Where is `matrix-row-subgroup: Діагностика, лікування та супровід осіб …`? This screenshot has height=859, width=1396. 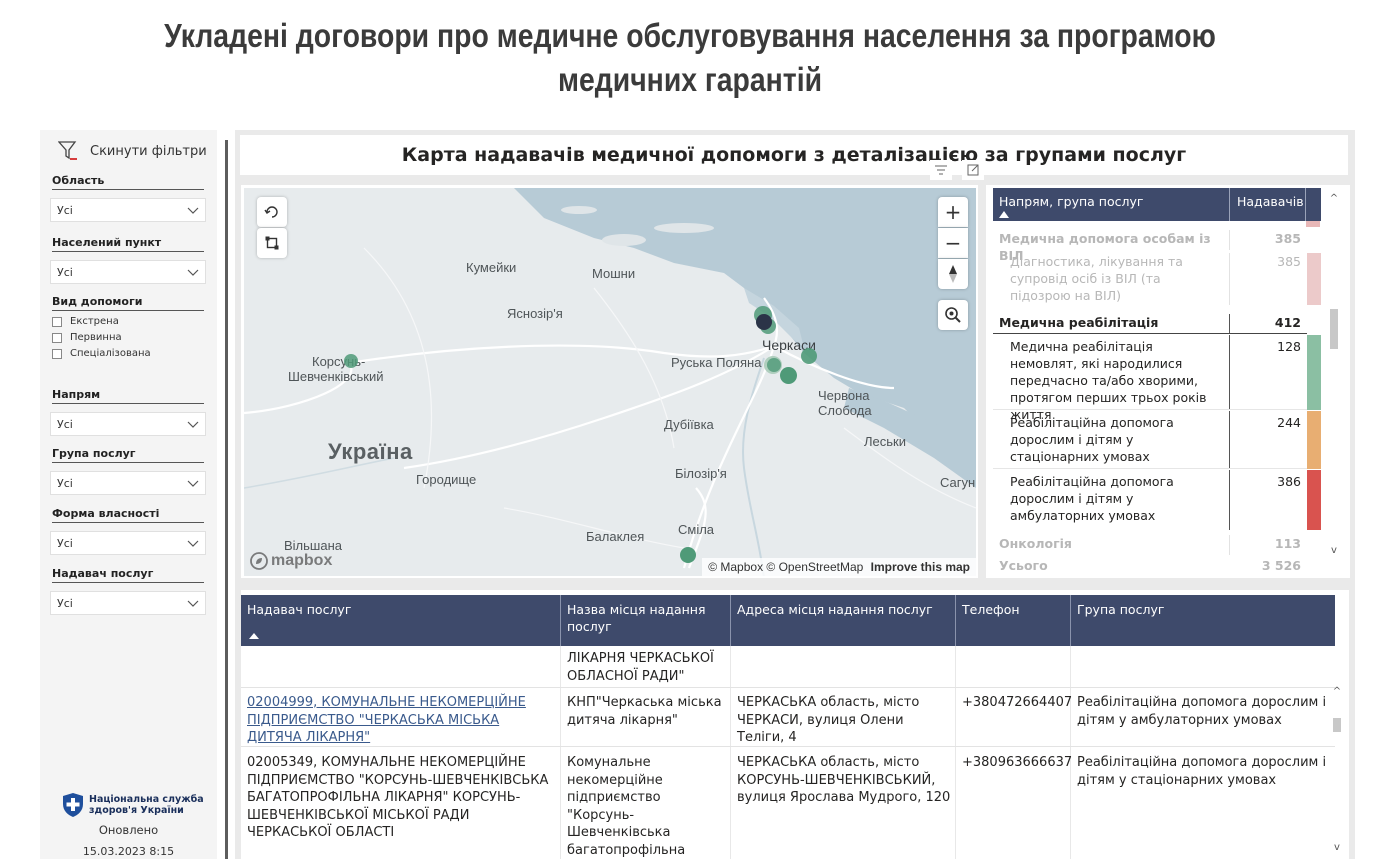
matrix-row-subgroup: Діагностика, лікування та супровід осіб … is located at coordinates (1157, 279).